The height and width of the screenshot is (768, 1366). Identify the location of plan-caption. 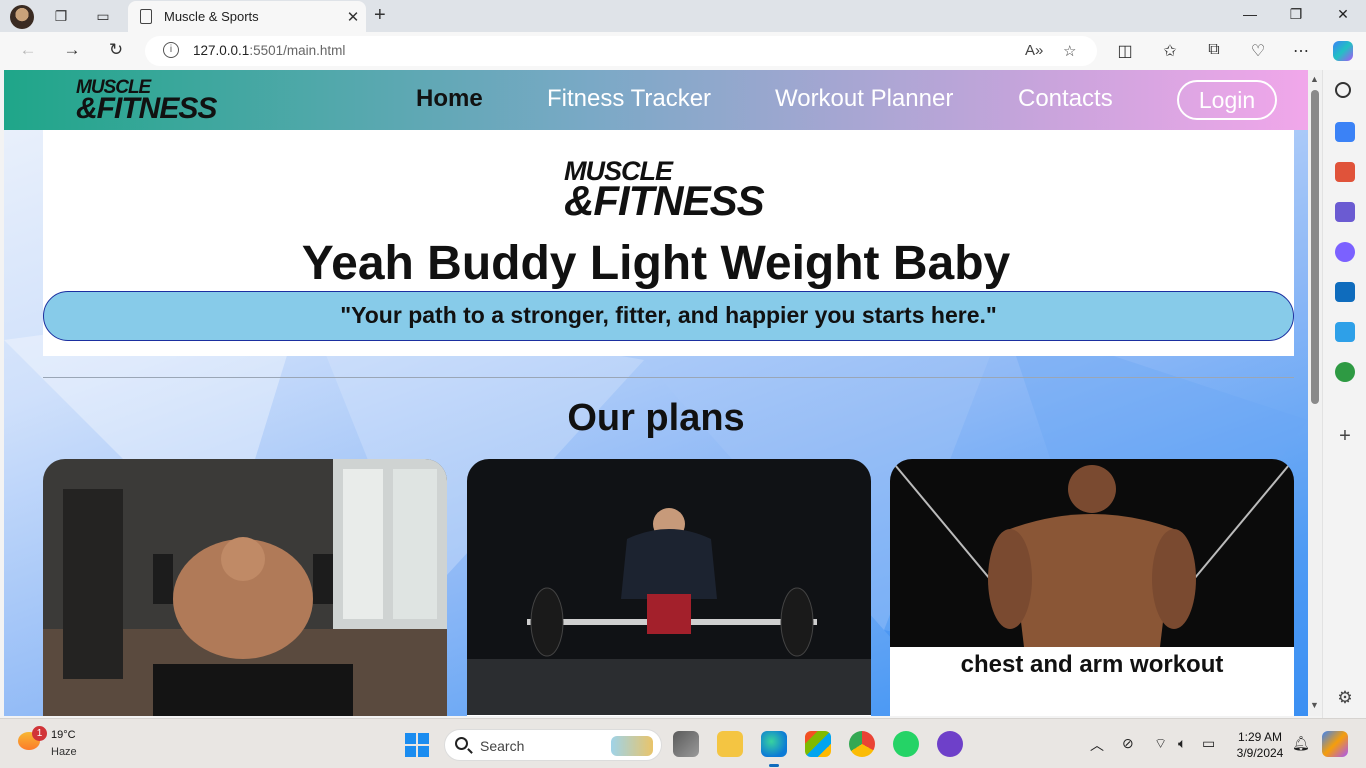
(669, 715).